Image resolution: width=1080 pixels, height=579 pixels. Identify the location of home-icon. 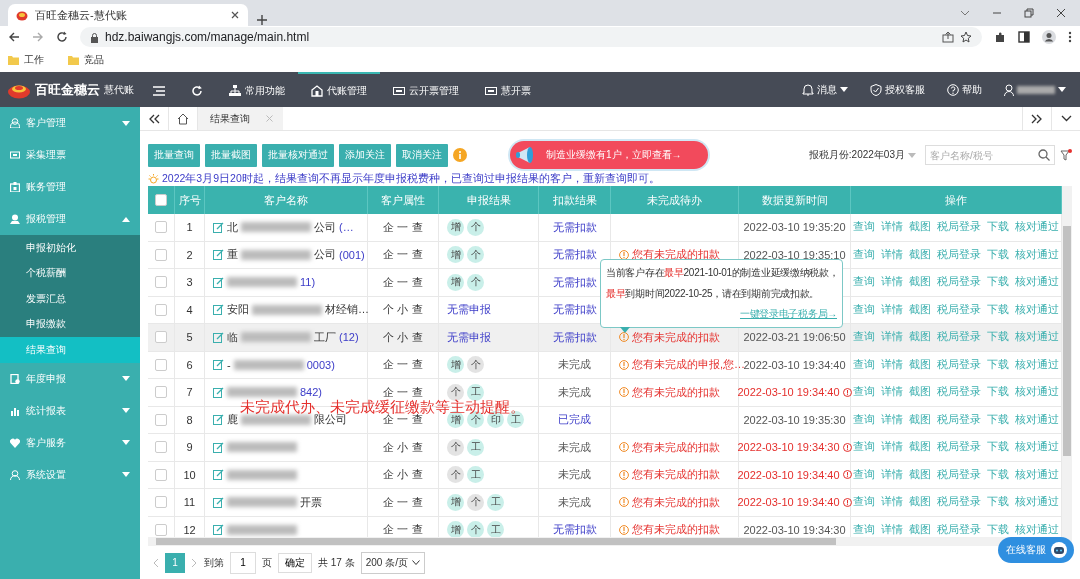
(183, 118).